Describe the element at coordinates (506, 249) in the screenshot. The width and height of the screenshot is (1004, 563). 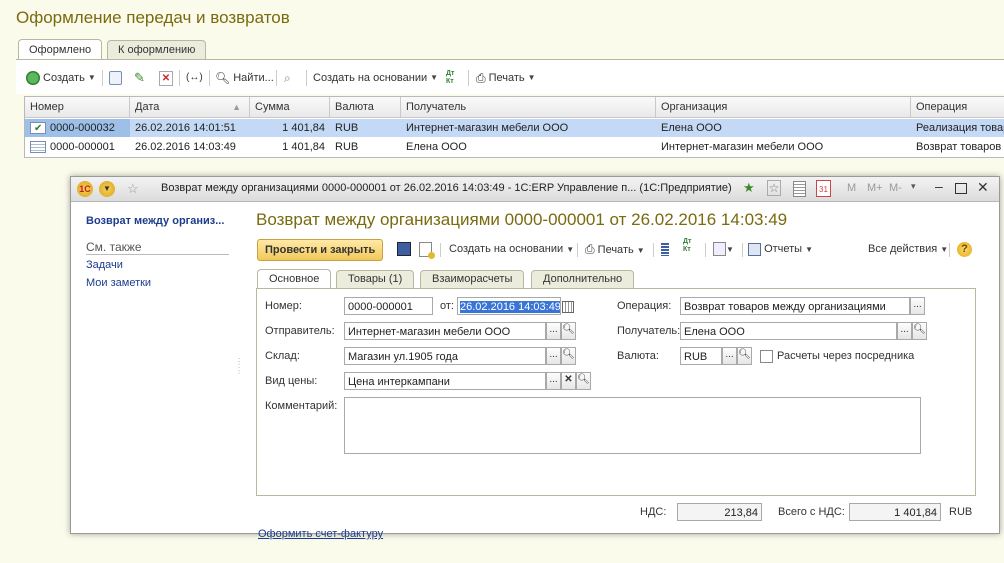
I see `create-based-on-label: Создать на основании` at that location.